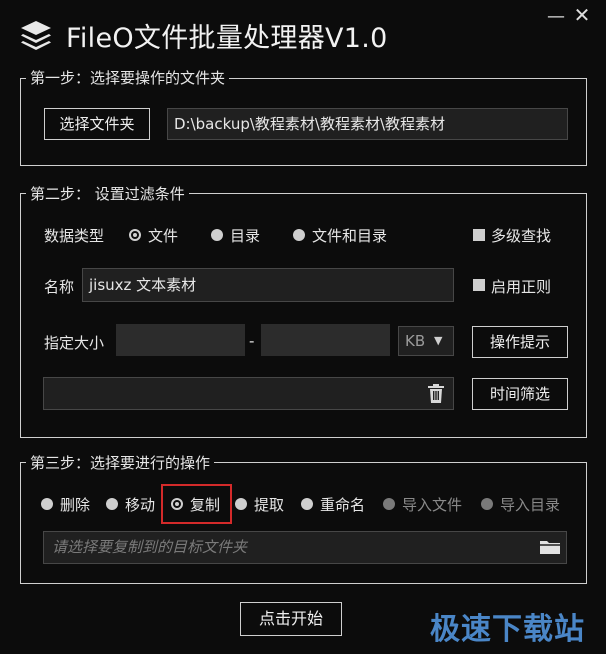 The image size is (606, 654). What do you see at coordinates (350, 236) in the screenshot?
I see `option-file-and-directory-label: 文件和目录` at bounding box center [350, 236].